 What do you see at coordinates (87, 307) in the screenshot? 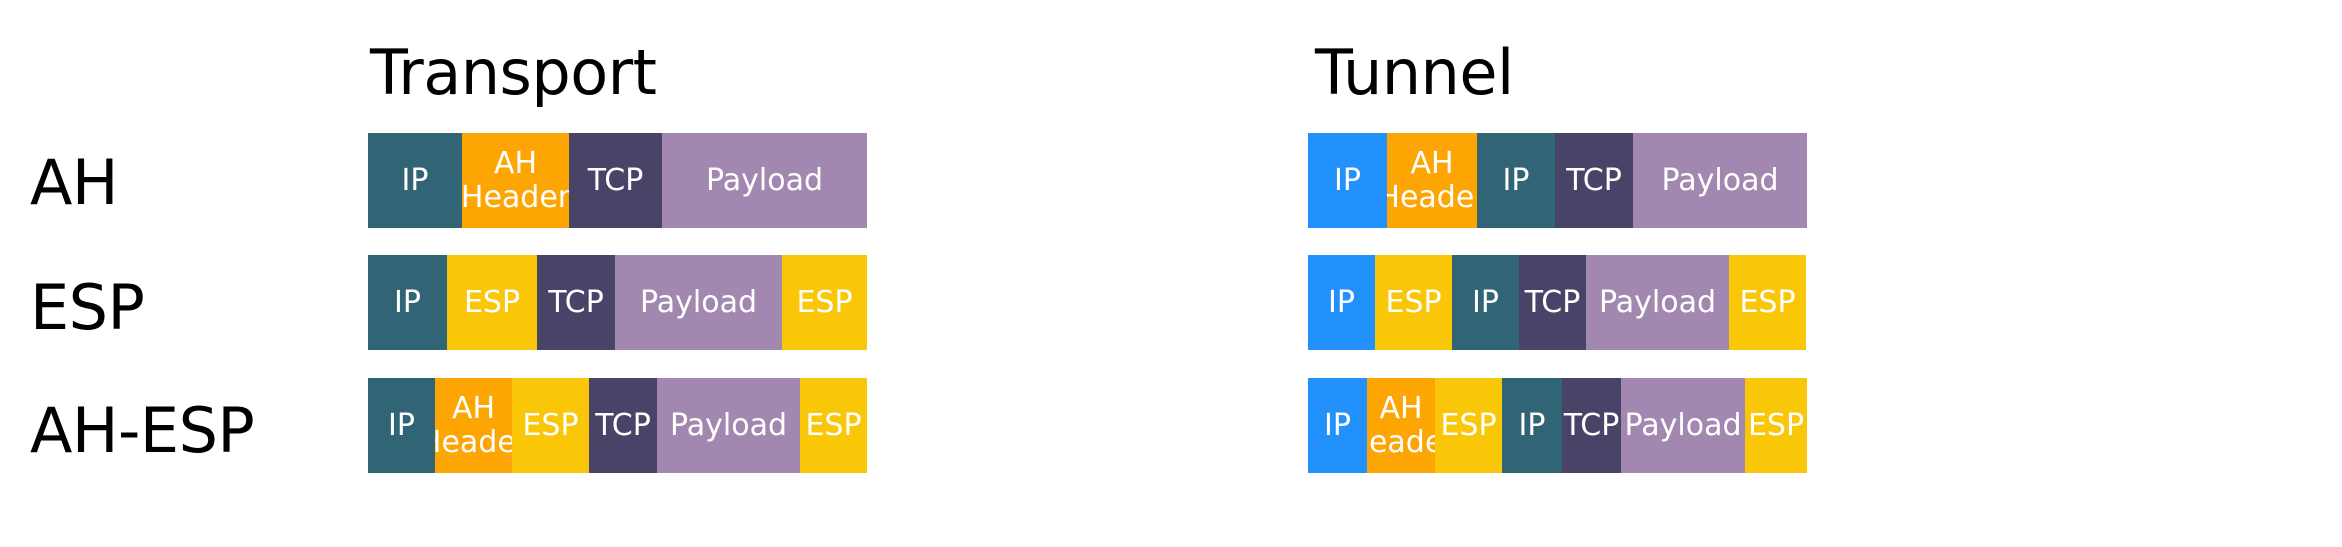
I see `row-label-esp: ESP` at bounding box center [87, 307].